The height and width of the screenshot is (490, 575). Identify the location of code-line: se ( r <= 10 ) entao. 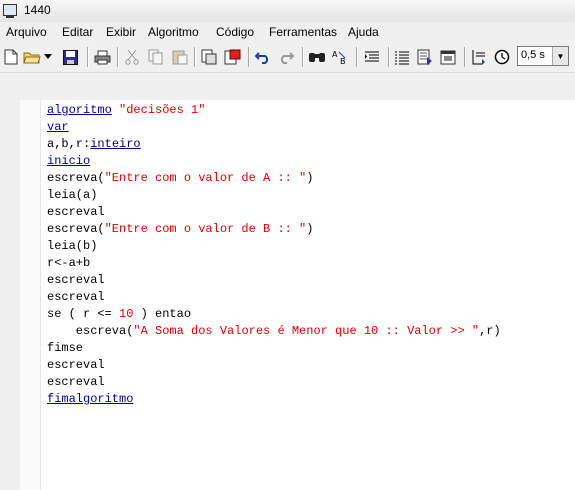
(274, 314).